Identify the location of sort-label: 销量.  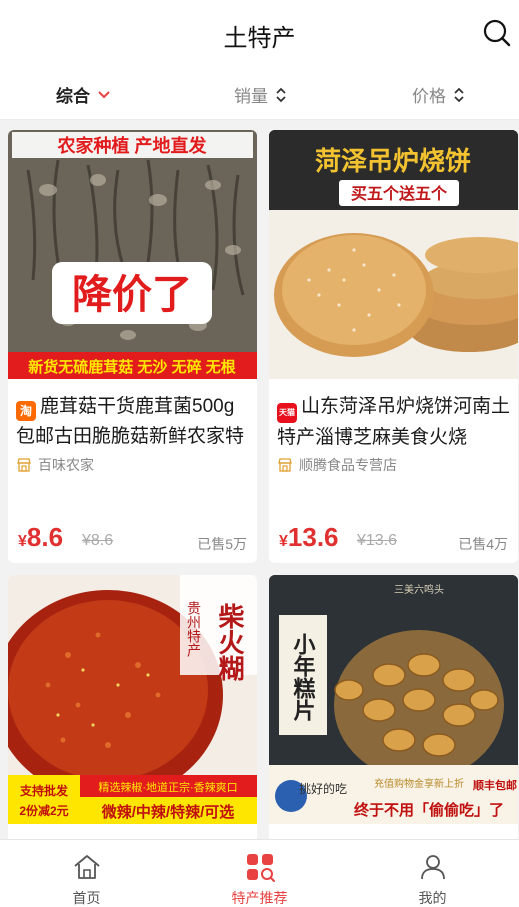
(251, 96).